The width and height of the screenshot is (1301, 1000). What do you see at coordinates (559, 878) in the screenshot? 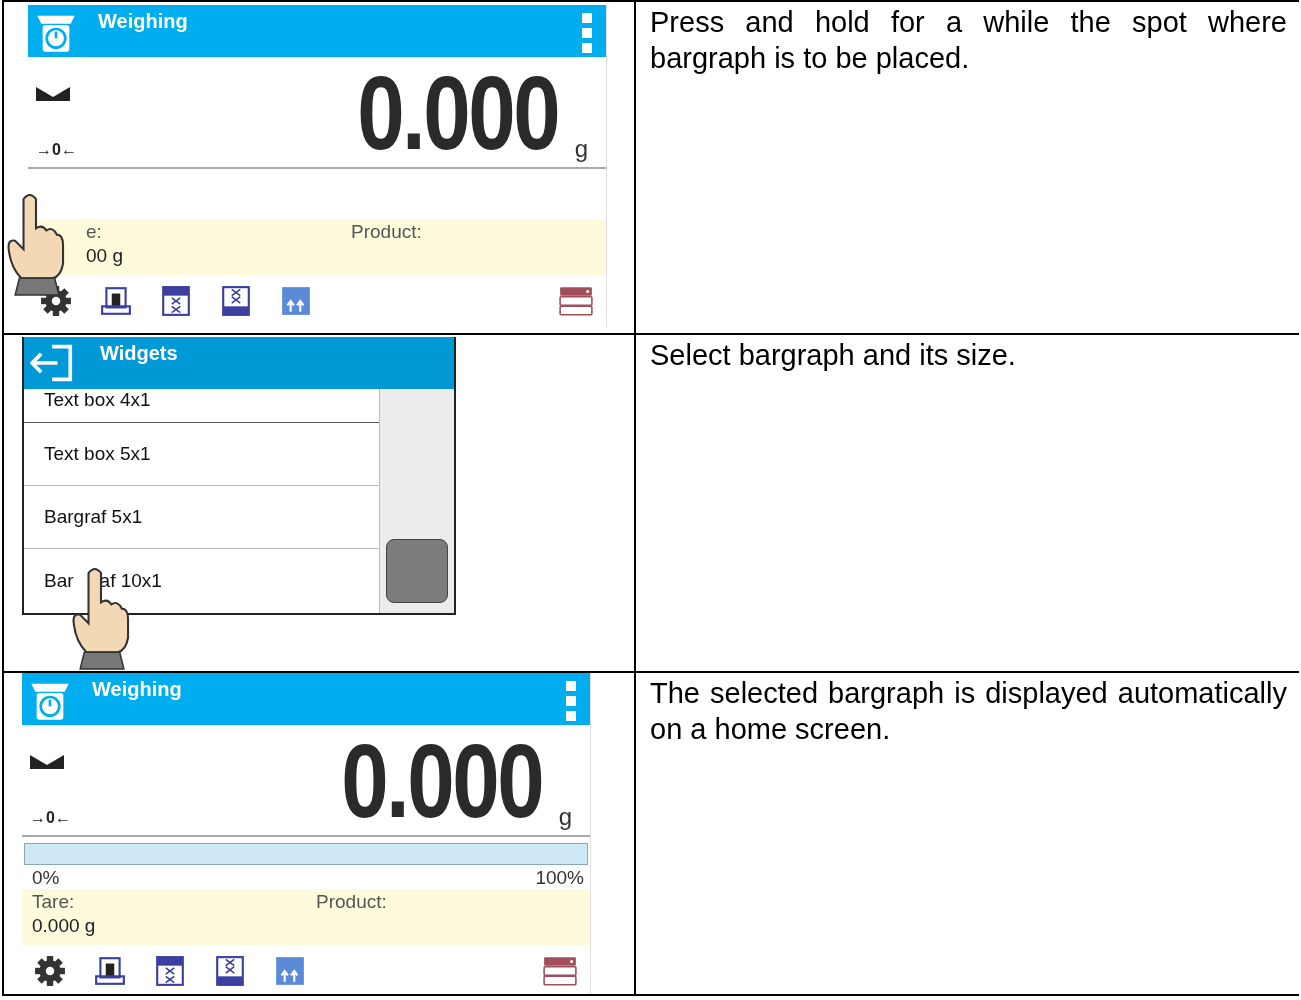
I see `bargraph-max-label: 100%` at bounding box center [559, 878].